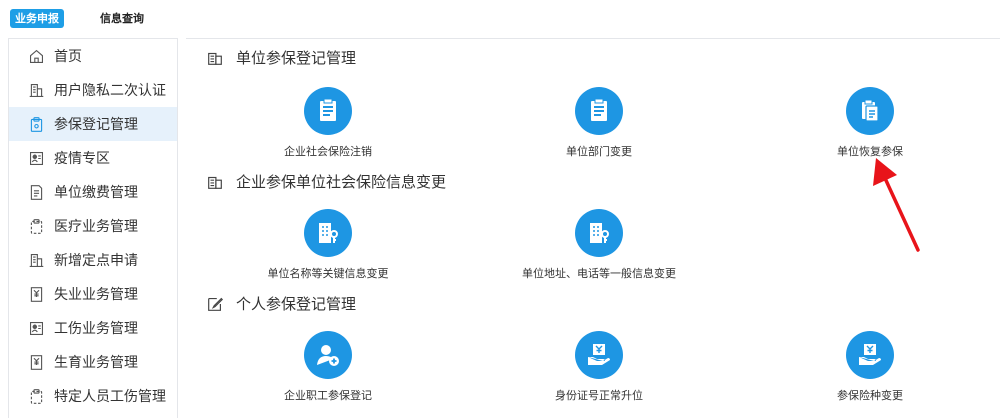 This screenshot has height=418, width=1000. Describe the element at coordinates (500, 18) in the screenshot. I see `top-bar: 业务申报 信息查询` at that location.